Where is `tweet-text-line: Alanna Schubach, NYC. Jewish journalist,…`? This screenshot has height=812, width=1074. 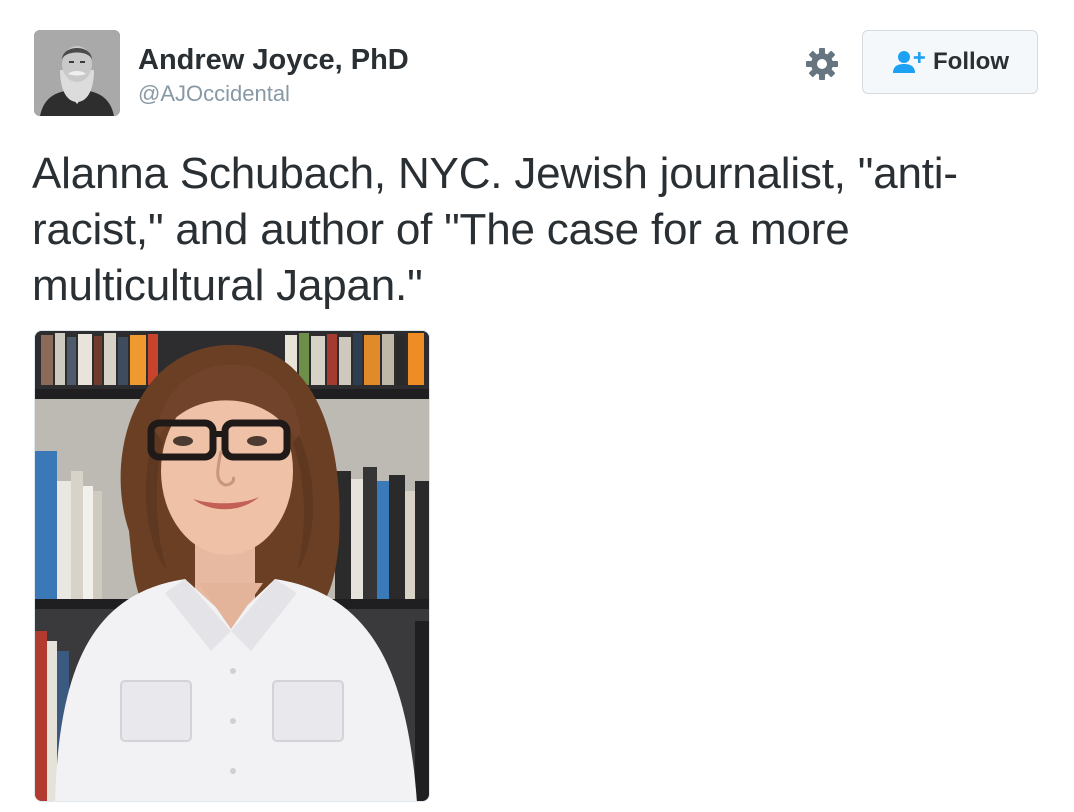
tweet-text-line: Alanna Schubach, NYC. Jewish journalist,… is located at coordinates (495, 173).